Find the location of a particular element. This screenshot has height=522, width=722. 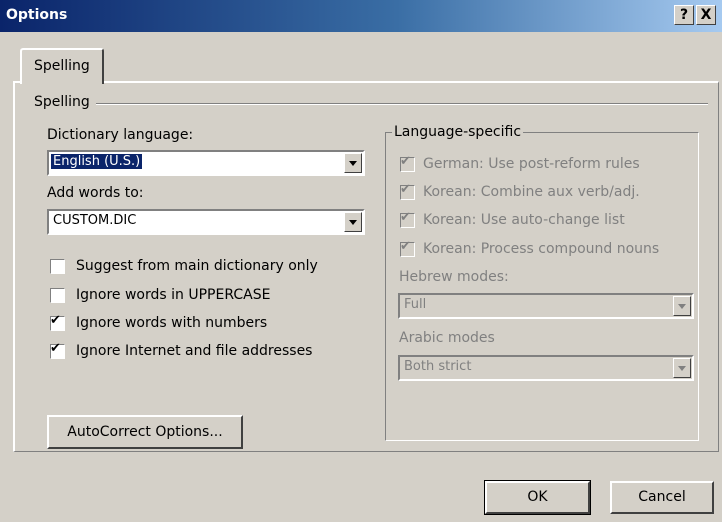

korean-auto-change-checkbox: ✔ is located at coordinates (407, 219).